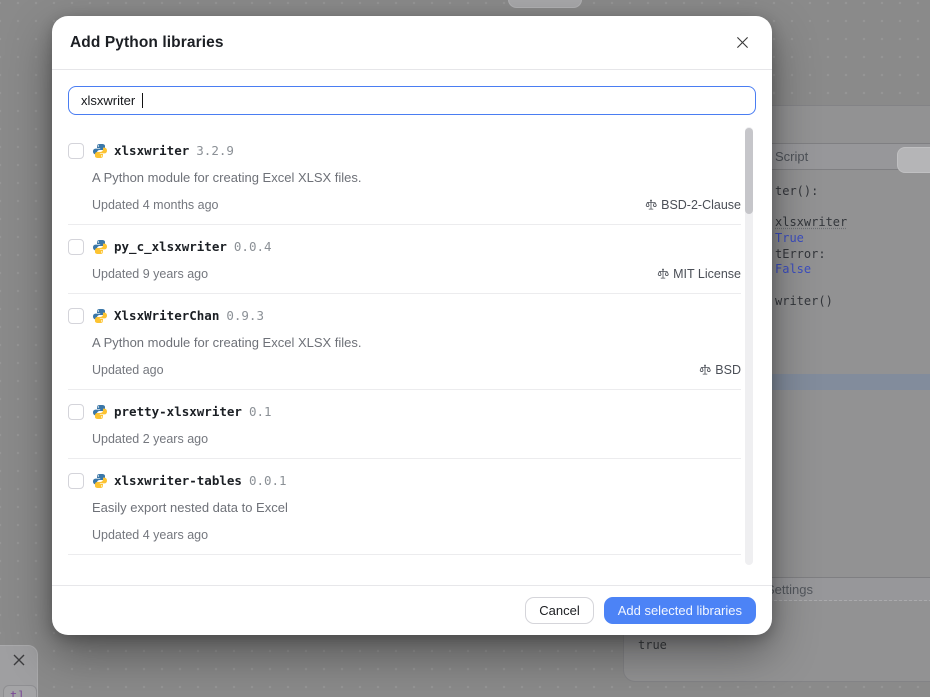 The image size is (930, 697). I want to click on package-version: 0.1, so click(260, 411).